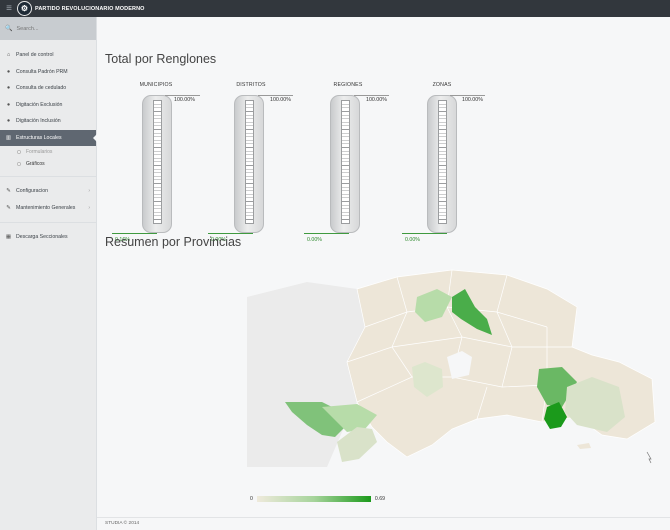  What do you see at coordinates (8, 237) in the screenshot?
I see `table-icon: ▦` at bounding box center [8, 237].